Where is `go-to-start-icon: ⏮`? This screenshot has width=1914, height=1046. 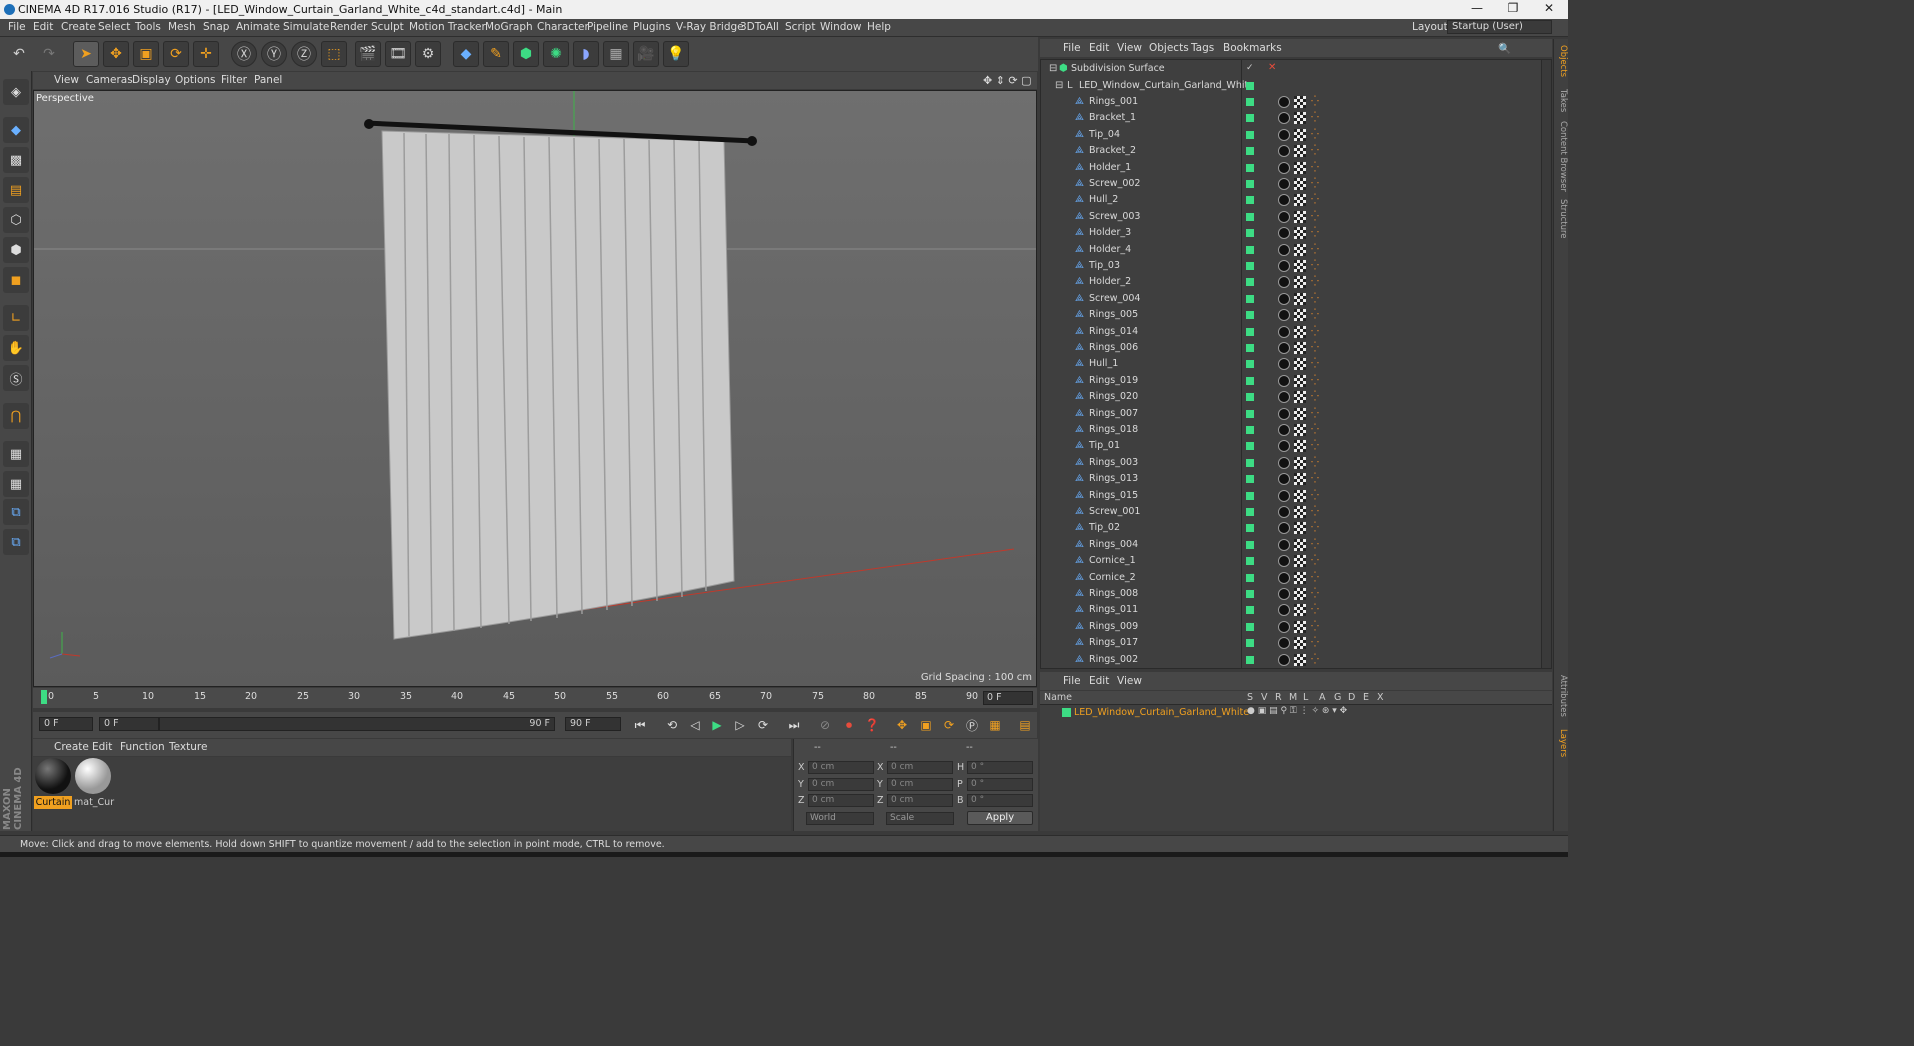 go-to-start-icon: ⏮ is located at coordinates (640, 725).